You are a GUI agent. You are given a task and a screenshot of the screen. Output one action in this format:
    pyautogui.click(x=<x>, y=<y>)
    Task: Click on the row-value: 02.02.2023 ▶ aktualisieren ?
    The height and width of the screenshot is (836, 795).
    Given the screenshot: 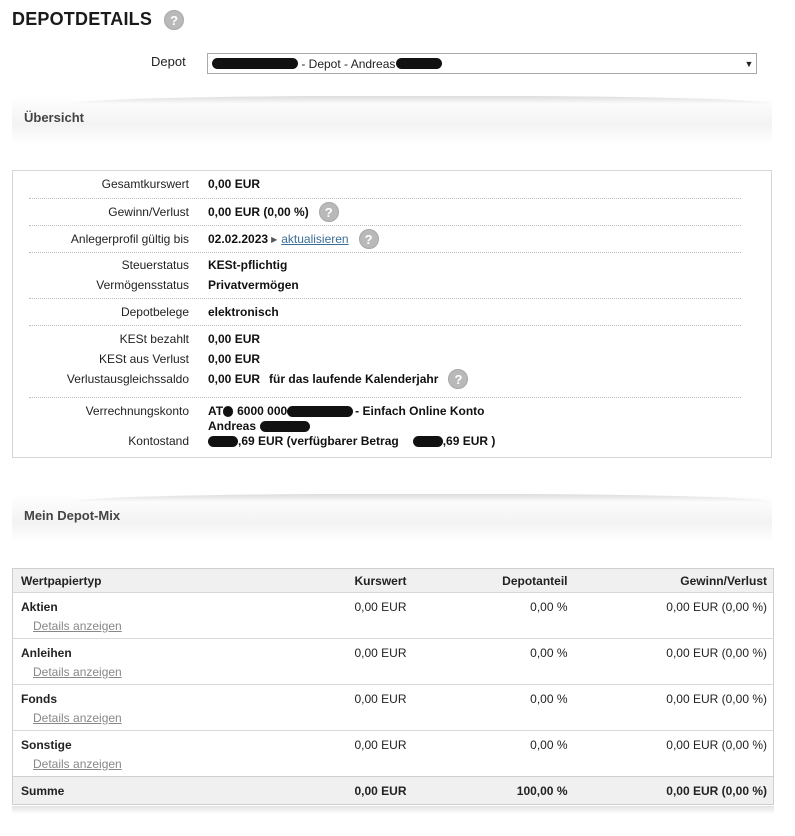 What is the action you would take?
    pyautogui.click(x=293, y=239)
    